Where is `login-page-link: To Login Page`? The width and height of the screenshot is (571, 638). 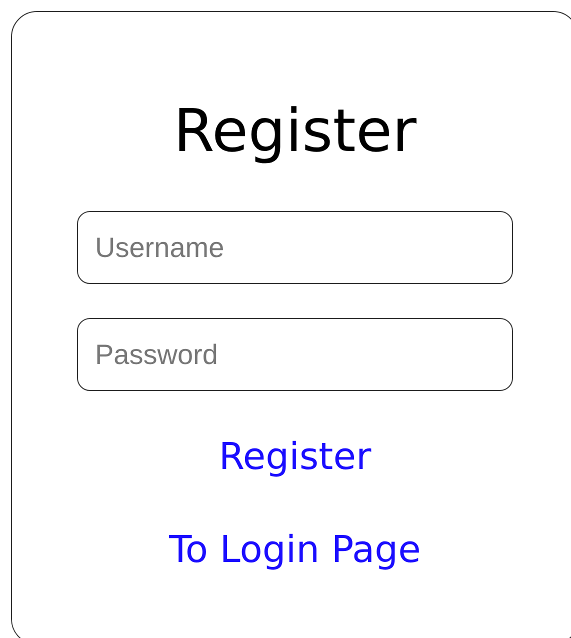
login-page-link: To Login Page is located at coordinates (295, 550).